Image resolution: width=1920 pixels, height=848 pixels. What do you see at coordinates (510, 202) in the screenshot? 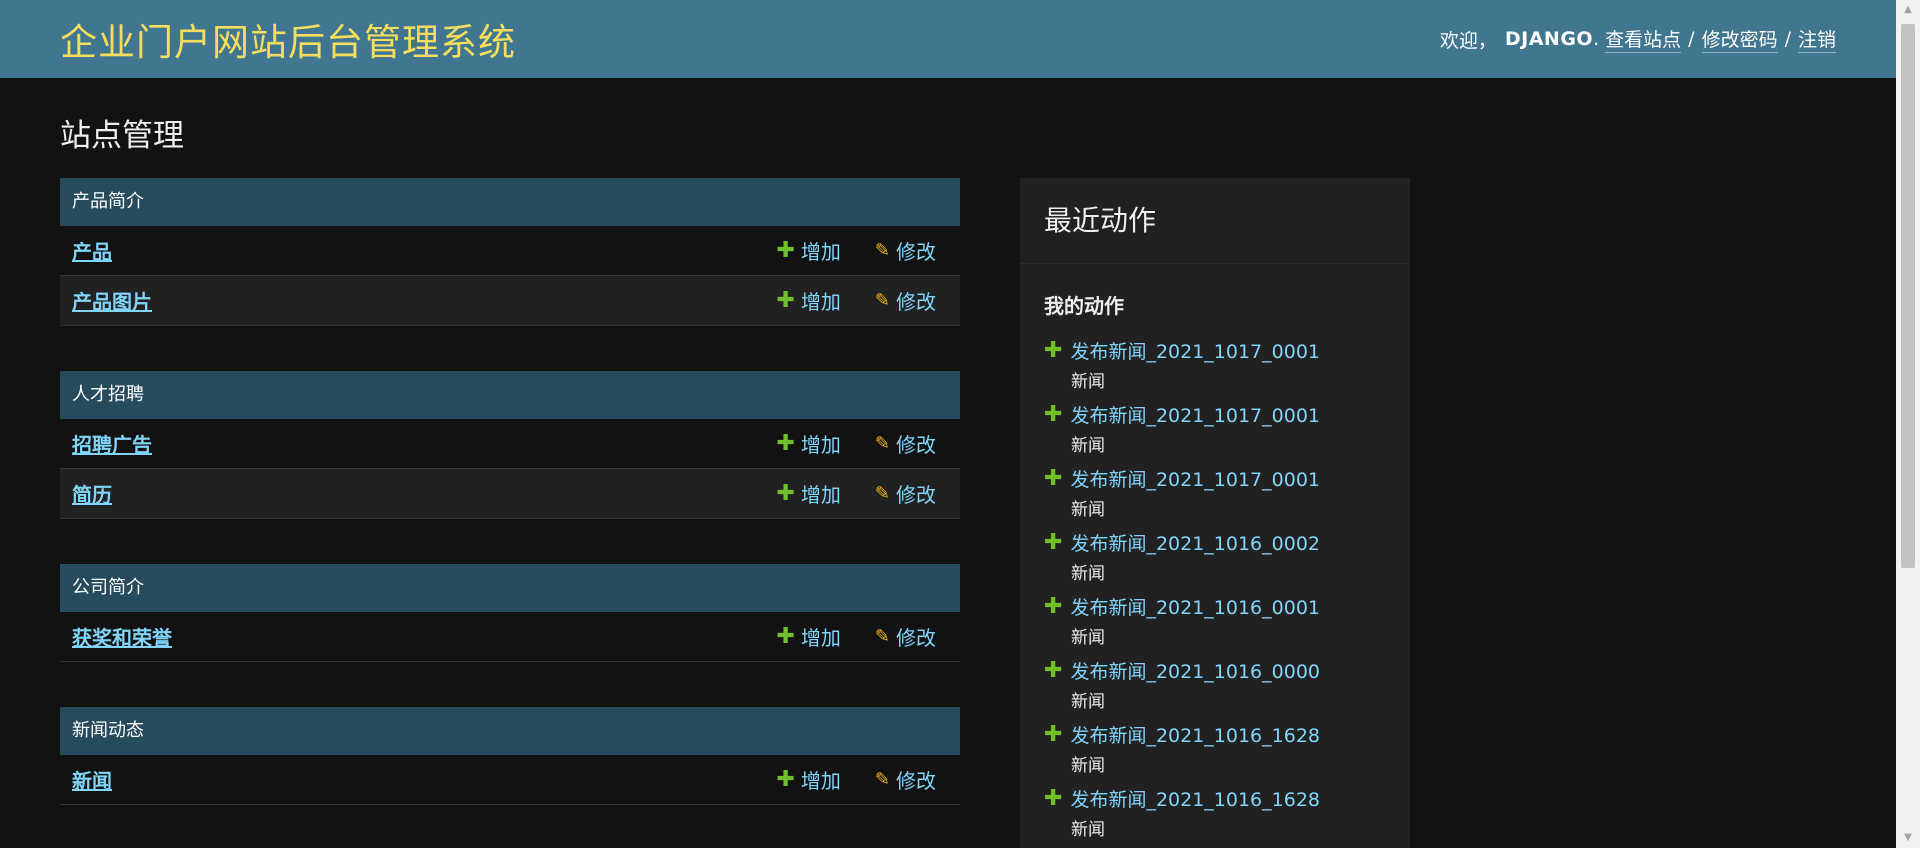
I see `module-caption: 产品简介` at bounding box center [510, 202].